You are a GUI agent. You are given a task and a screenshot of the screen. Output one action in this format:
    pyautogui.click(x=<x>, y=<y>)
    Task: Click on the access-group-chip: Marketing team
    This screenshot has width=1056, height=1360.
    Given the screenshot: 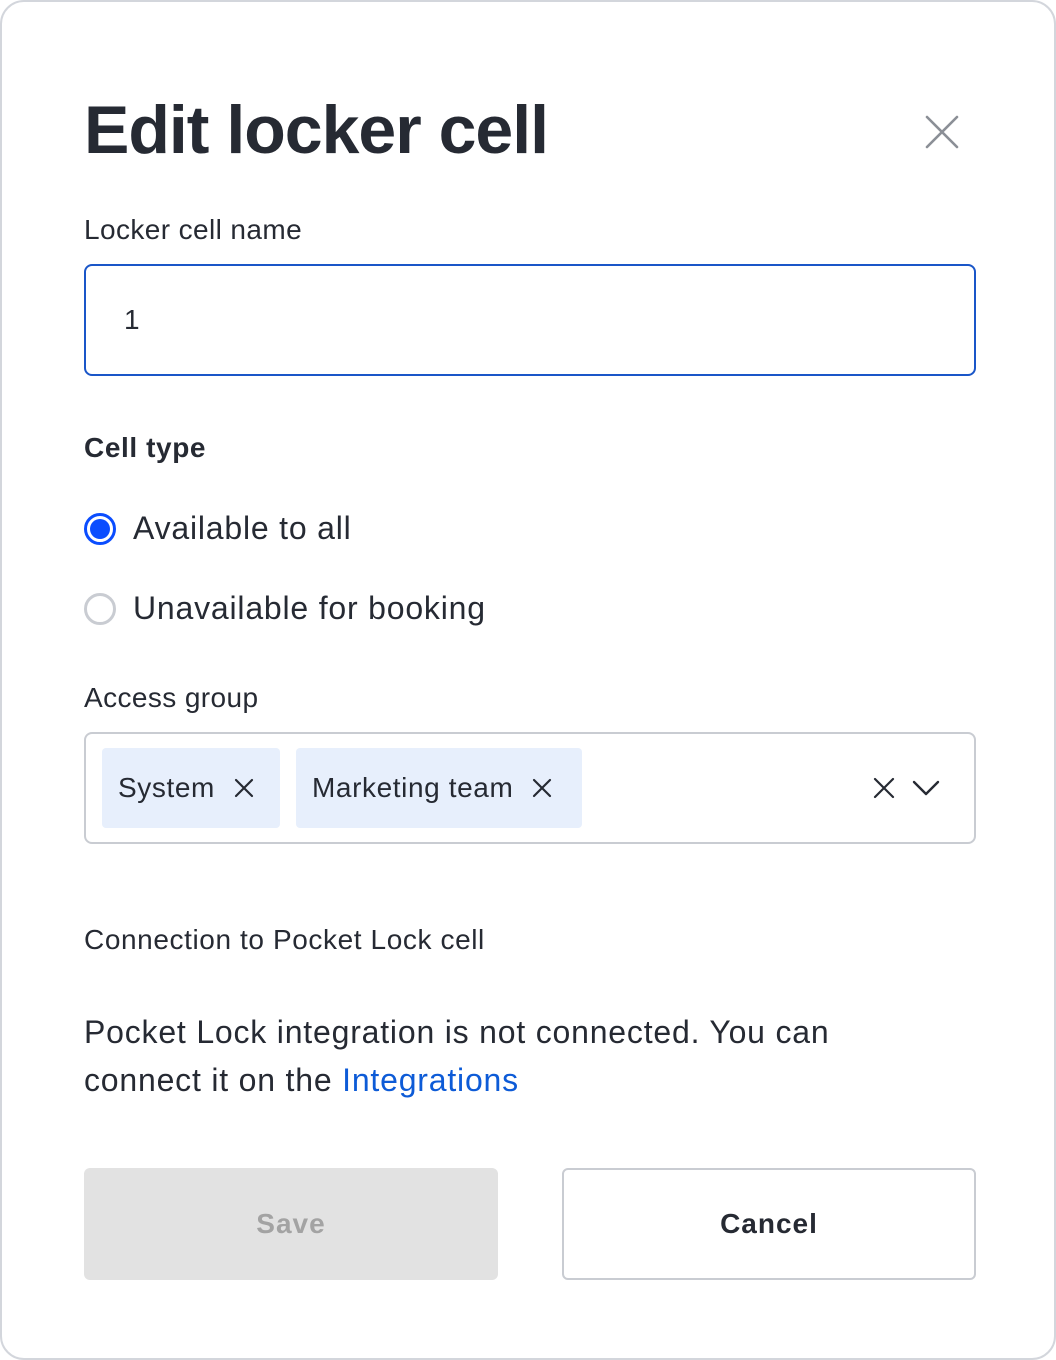 What is the action you would take?
    pyautogui.click(x=439, y=788)
    